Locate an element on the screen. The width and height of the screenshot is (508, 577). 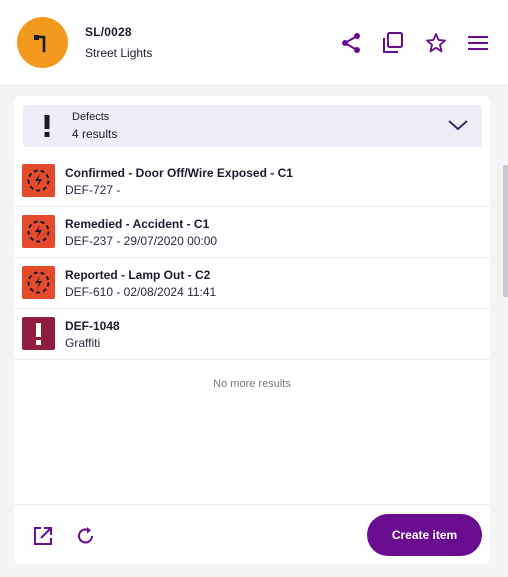
record-subtitle: Street Lights is located at coordinates (119, 53).